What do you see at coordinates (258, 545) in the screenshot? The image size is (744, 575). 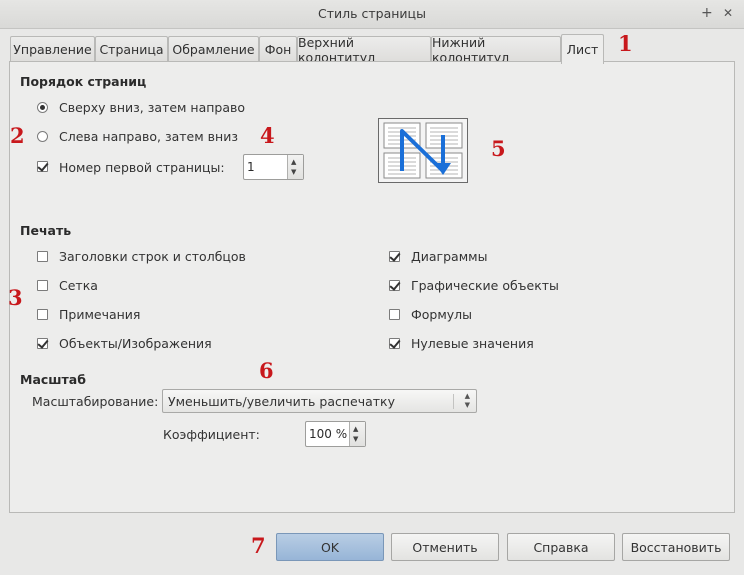 I see `annotation-7: 7` at bounding box center [258, 545].